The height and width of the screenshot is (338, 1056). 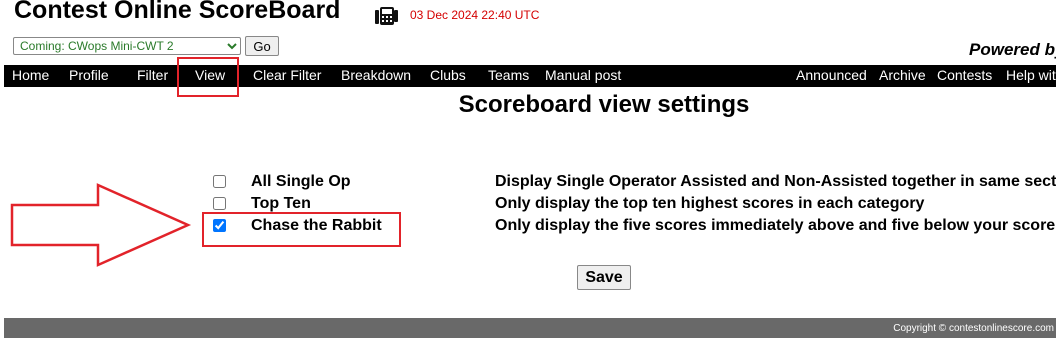 What do you see at coordinates (973, 328) in the screenshot?
I see `copyright-text: Copyright © contestonlinescore.com` at bounding box center [973, 328].